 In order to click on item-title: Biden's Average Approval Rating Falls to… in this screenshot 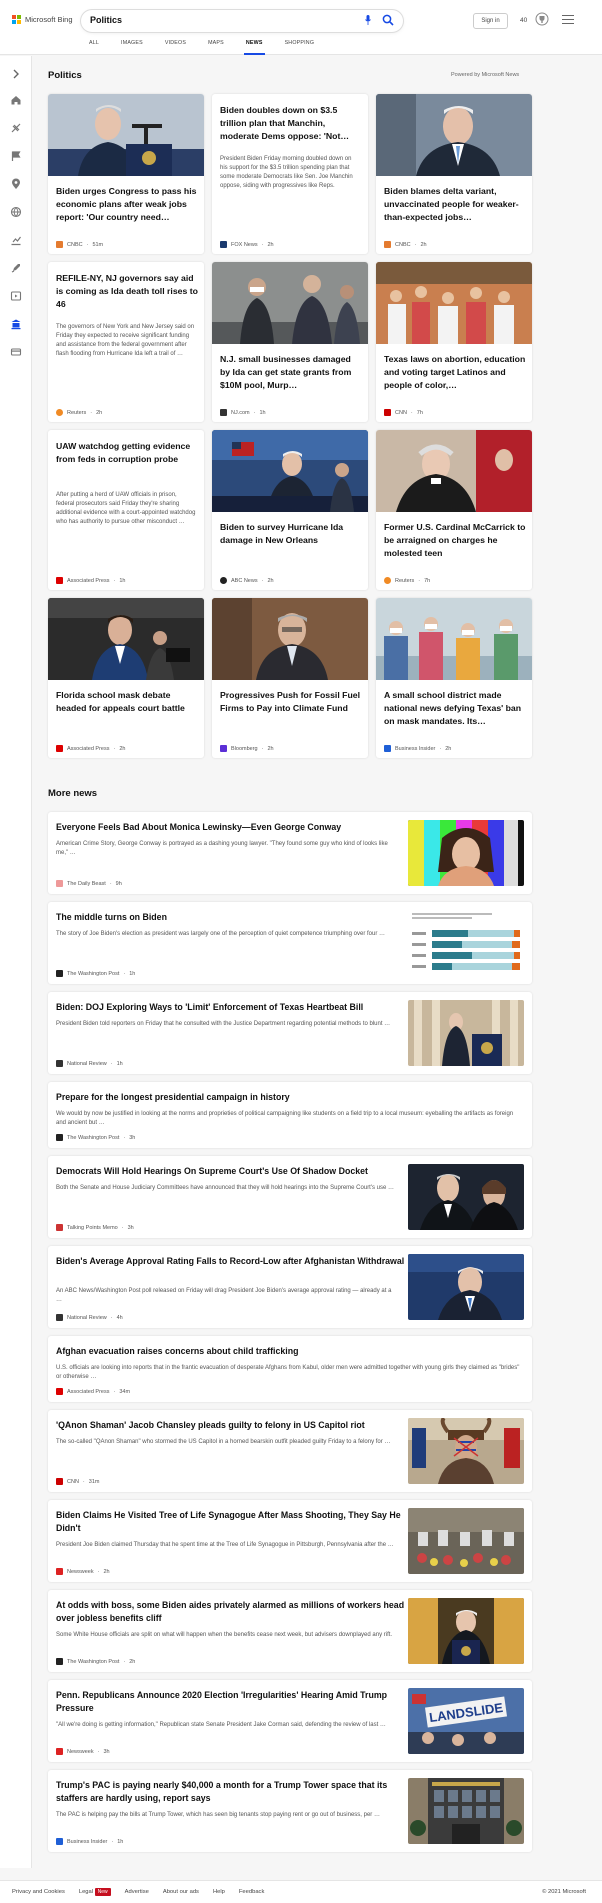, I will do `click(231, 1261)`.